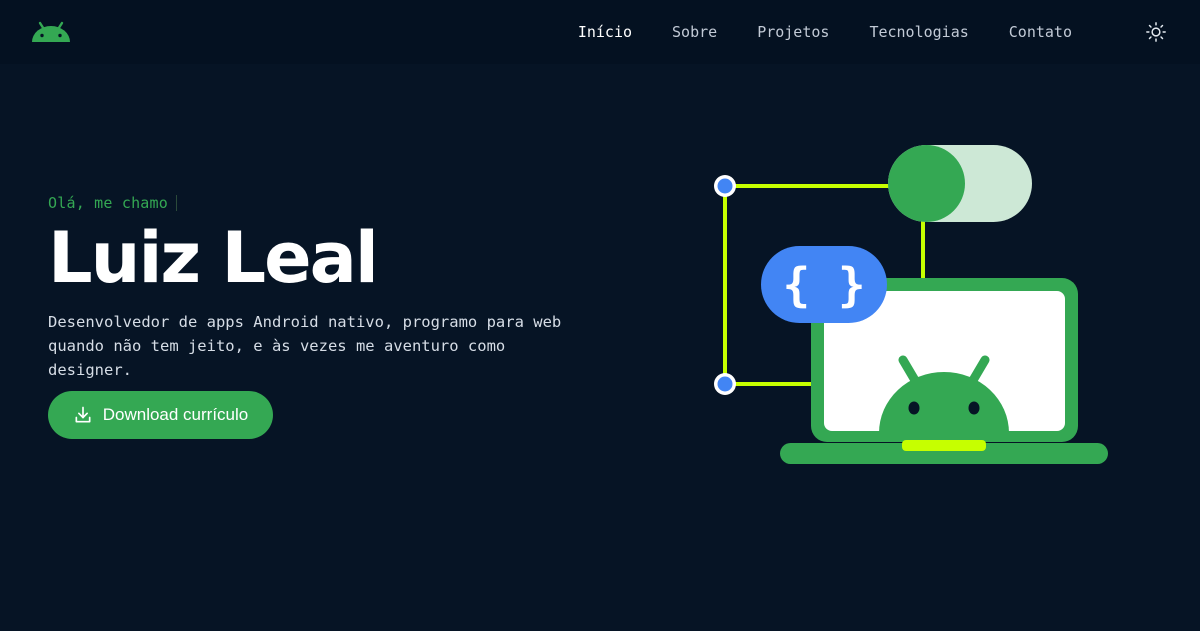 Image resolution: width=1200 pixels, height=631 pixels. What do you see at coordinates (108, 203) in the screenshot?
I see `greeting-text: Olá, me chamo` at bounding box center [108, 203].